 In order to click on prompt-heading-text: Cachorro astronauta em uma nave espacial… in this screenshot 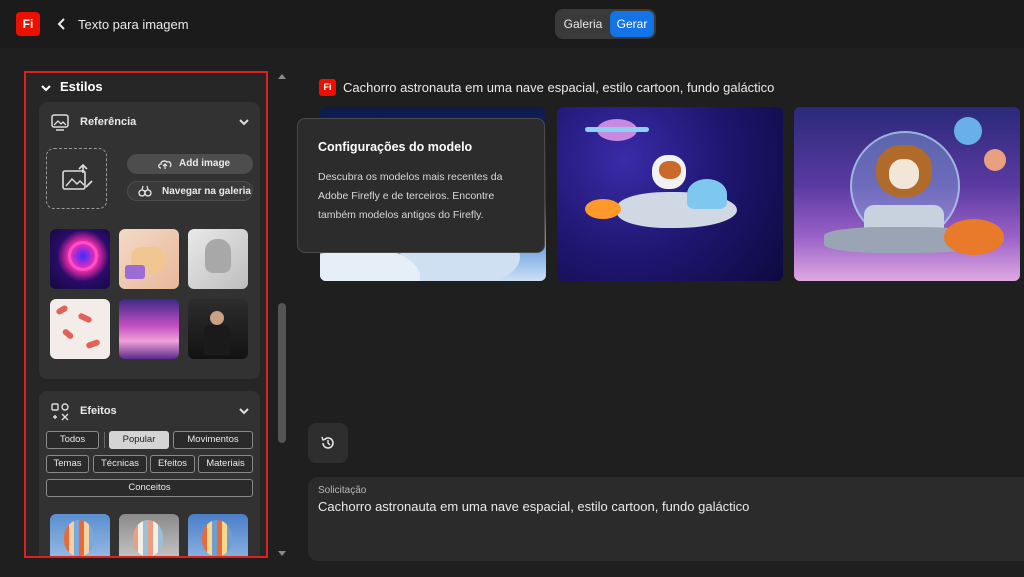, I will do `click(559, 87)`.